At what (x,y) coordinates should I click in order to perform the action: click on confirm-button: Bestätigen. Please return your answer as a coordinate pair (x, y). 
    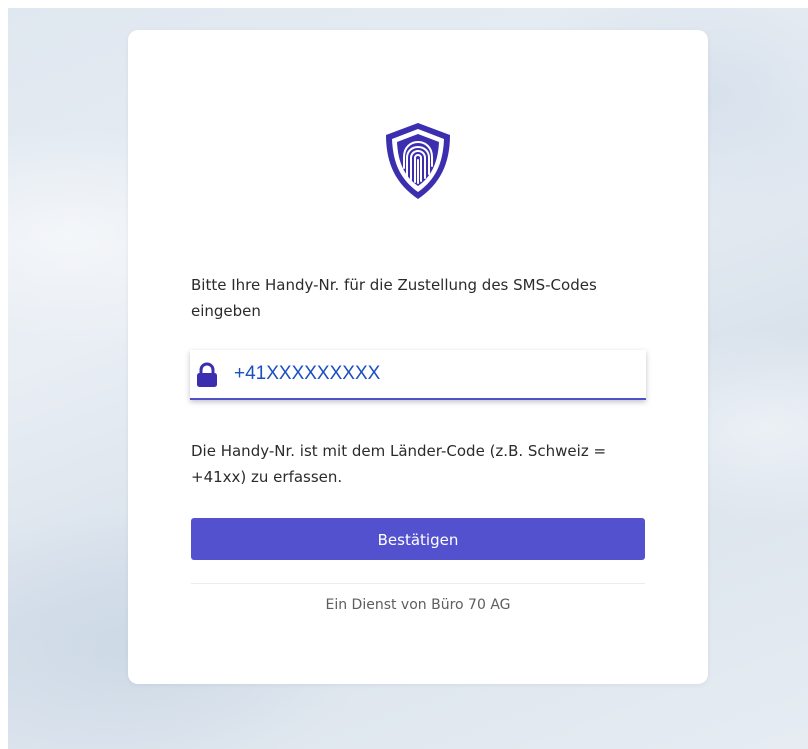
    Looking at the image, I should click on (418, 539).